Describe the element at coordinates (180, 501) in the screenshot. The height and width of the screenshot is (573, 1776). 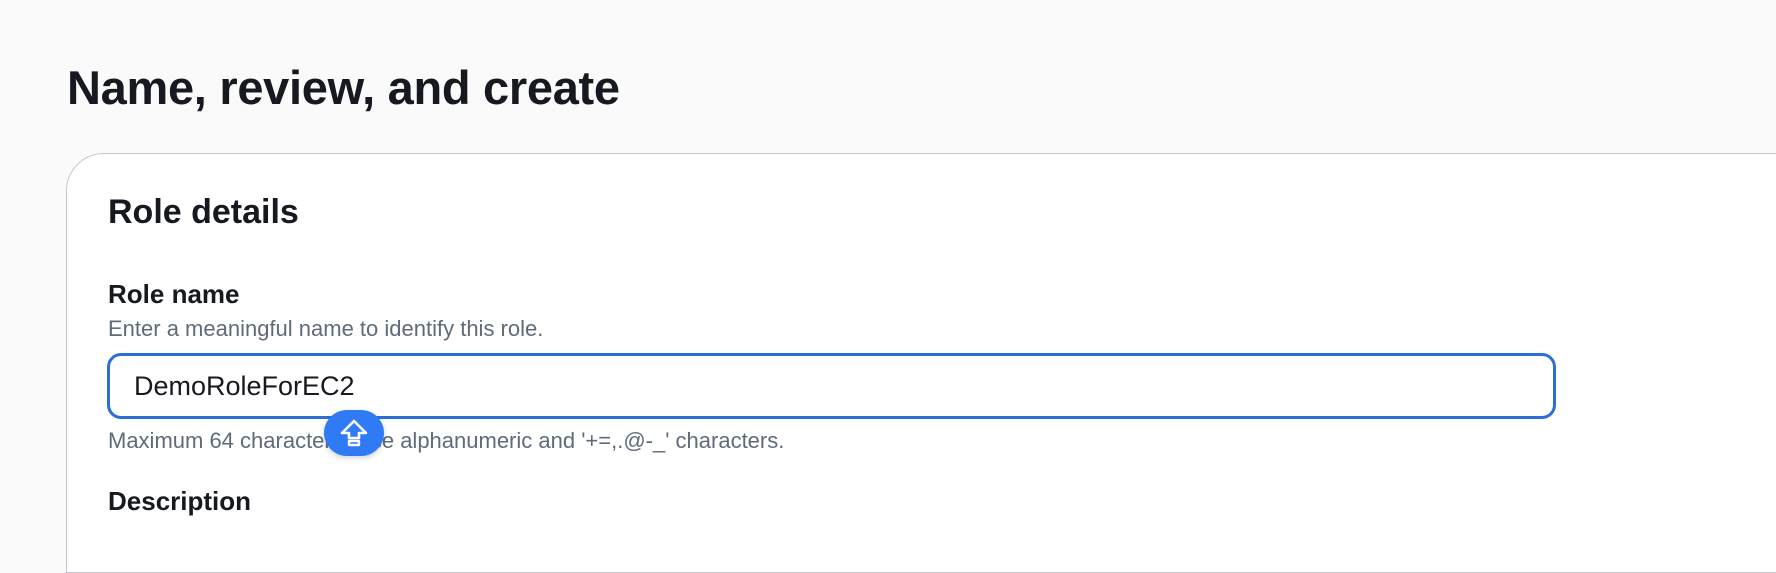
I see `description-label: Description` at that location.